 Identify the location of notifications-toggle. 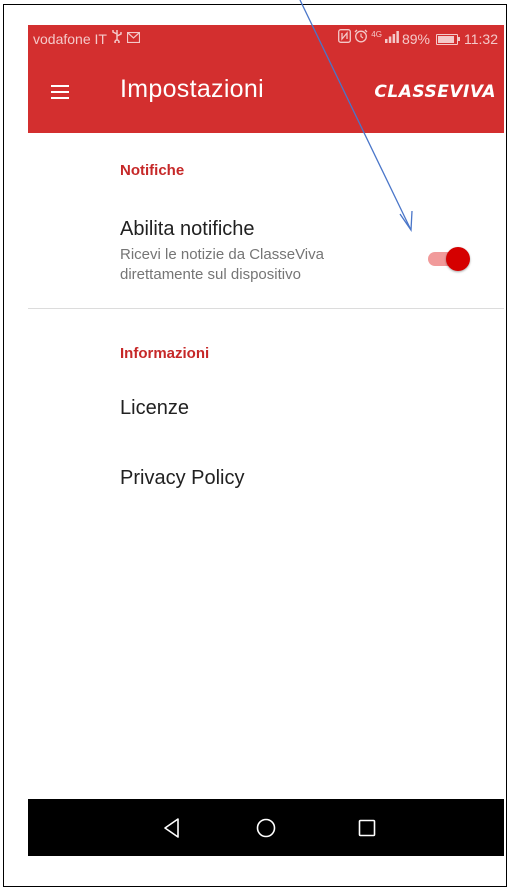
(448, 259).